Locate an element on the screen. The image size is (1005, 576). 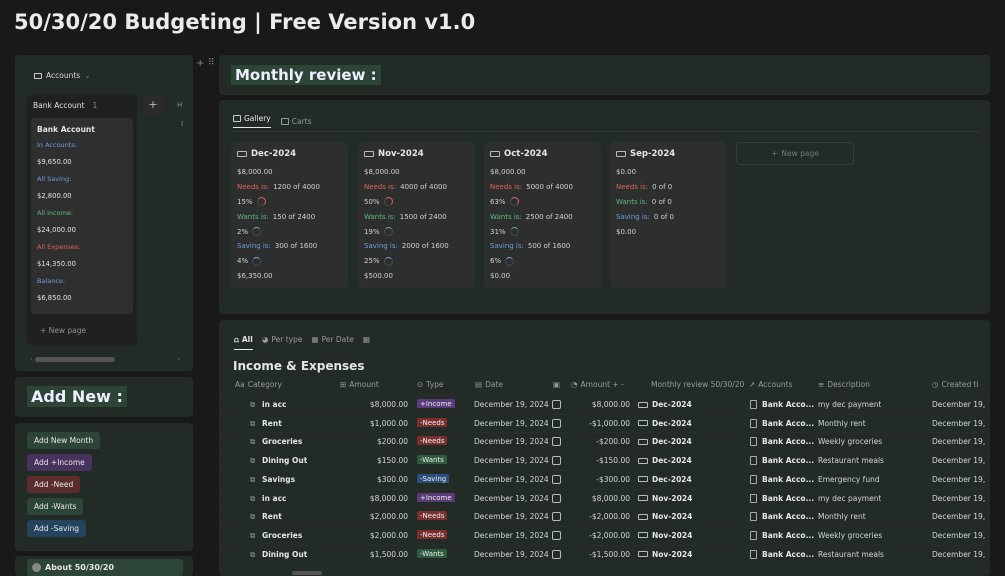
col-date: ▤ Date is located at coordinates (489, 384).